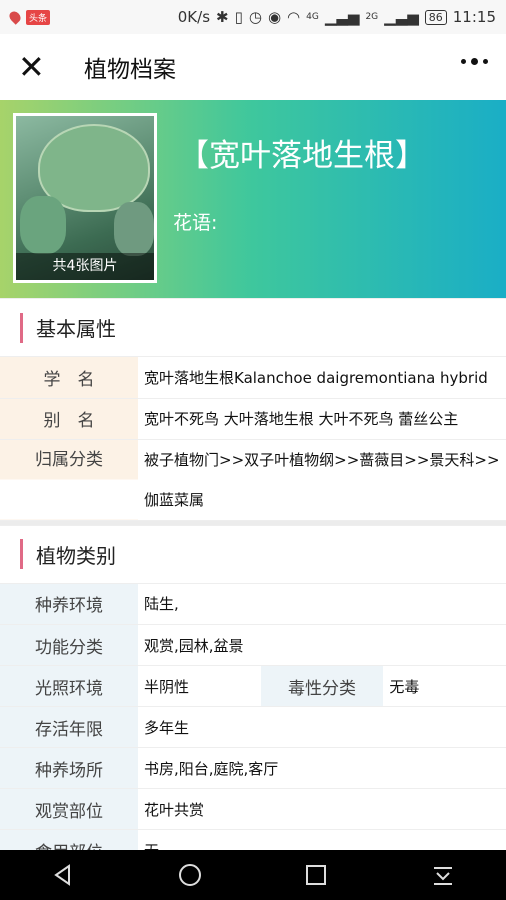 The height and width of the screenshot is (900, 506). Describe the element at coordinates (322, 727) in the screenshot. I see `row-value: 多年生` at that location.